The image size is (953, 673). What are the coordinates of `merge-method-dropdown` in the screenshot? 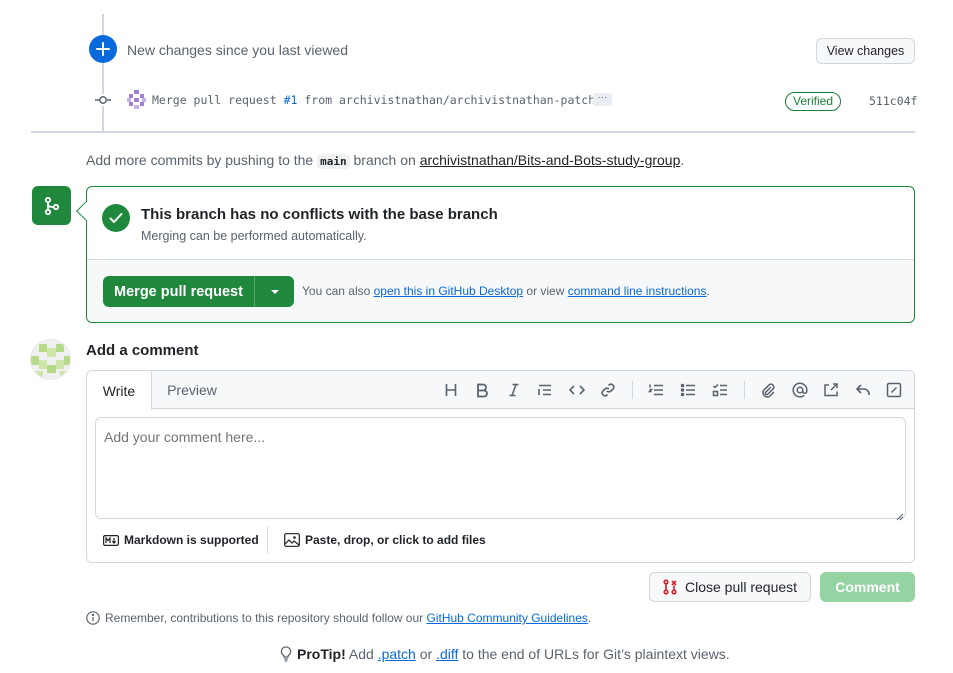 It's located at (274, 291).